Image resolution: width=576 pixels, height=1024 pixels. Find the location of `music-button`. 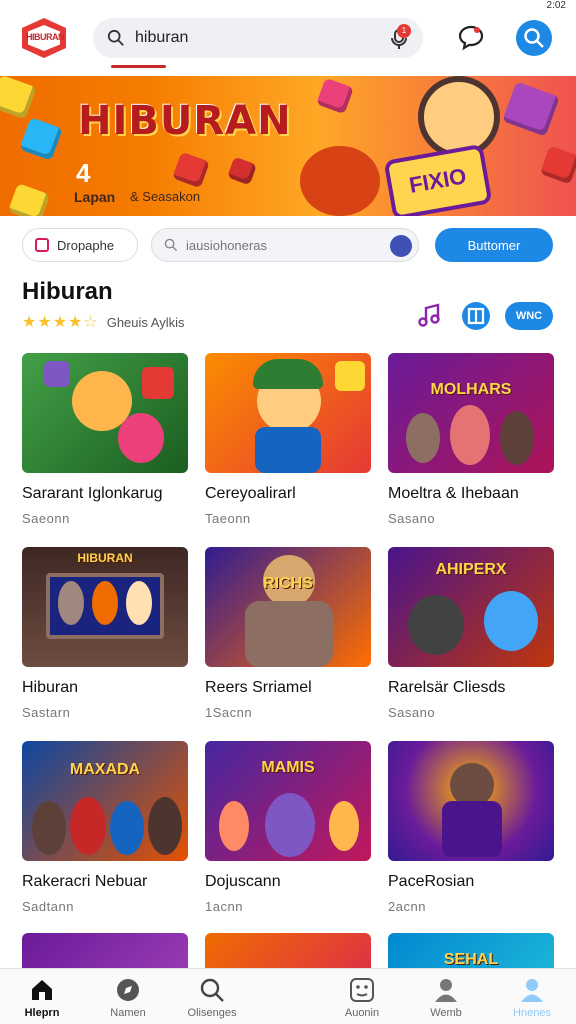

music-button is located at coordinates (430, 316).